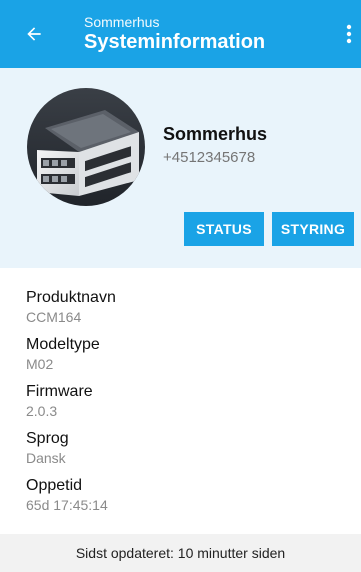  What do you see at coordinates (175, 42) in the screenshot?
I see `page-title: Systeminformation` at bounding box center [175, 42].